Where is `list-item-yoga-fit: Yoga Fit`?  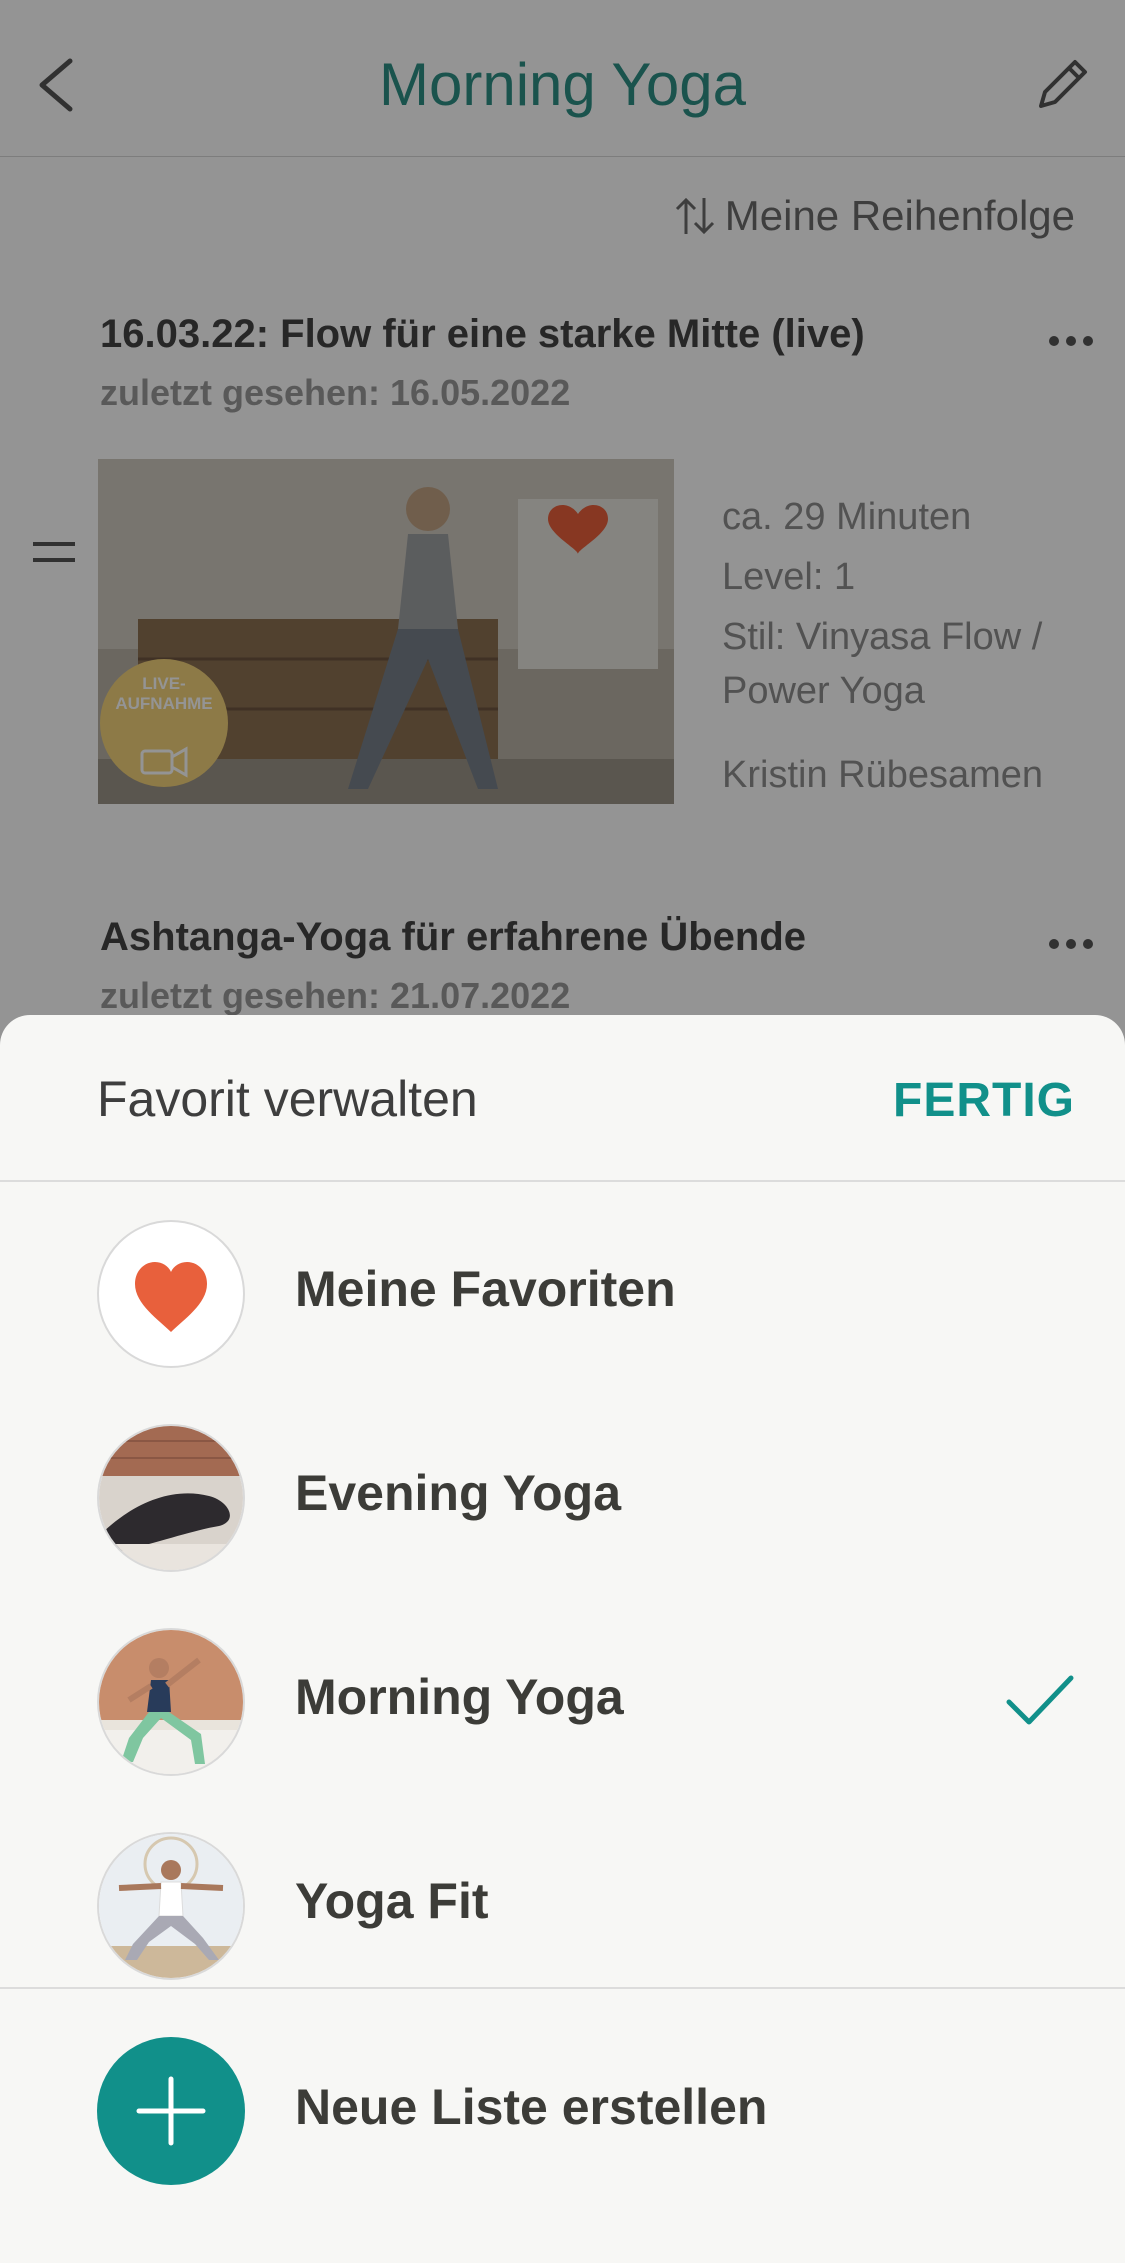
list-item-yoga-fit: Yoga Fit is located at coordinates (562, 1907).